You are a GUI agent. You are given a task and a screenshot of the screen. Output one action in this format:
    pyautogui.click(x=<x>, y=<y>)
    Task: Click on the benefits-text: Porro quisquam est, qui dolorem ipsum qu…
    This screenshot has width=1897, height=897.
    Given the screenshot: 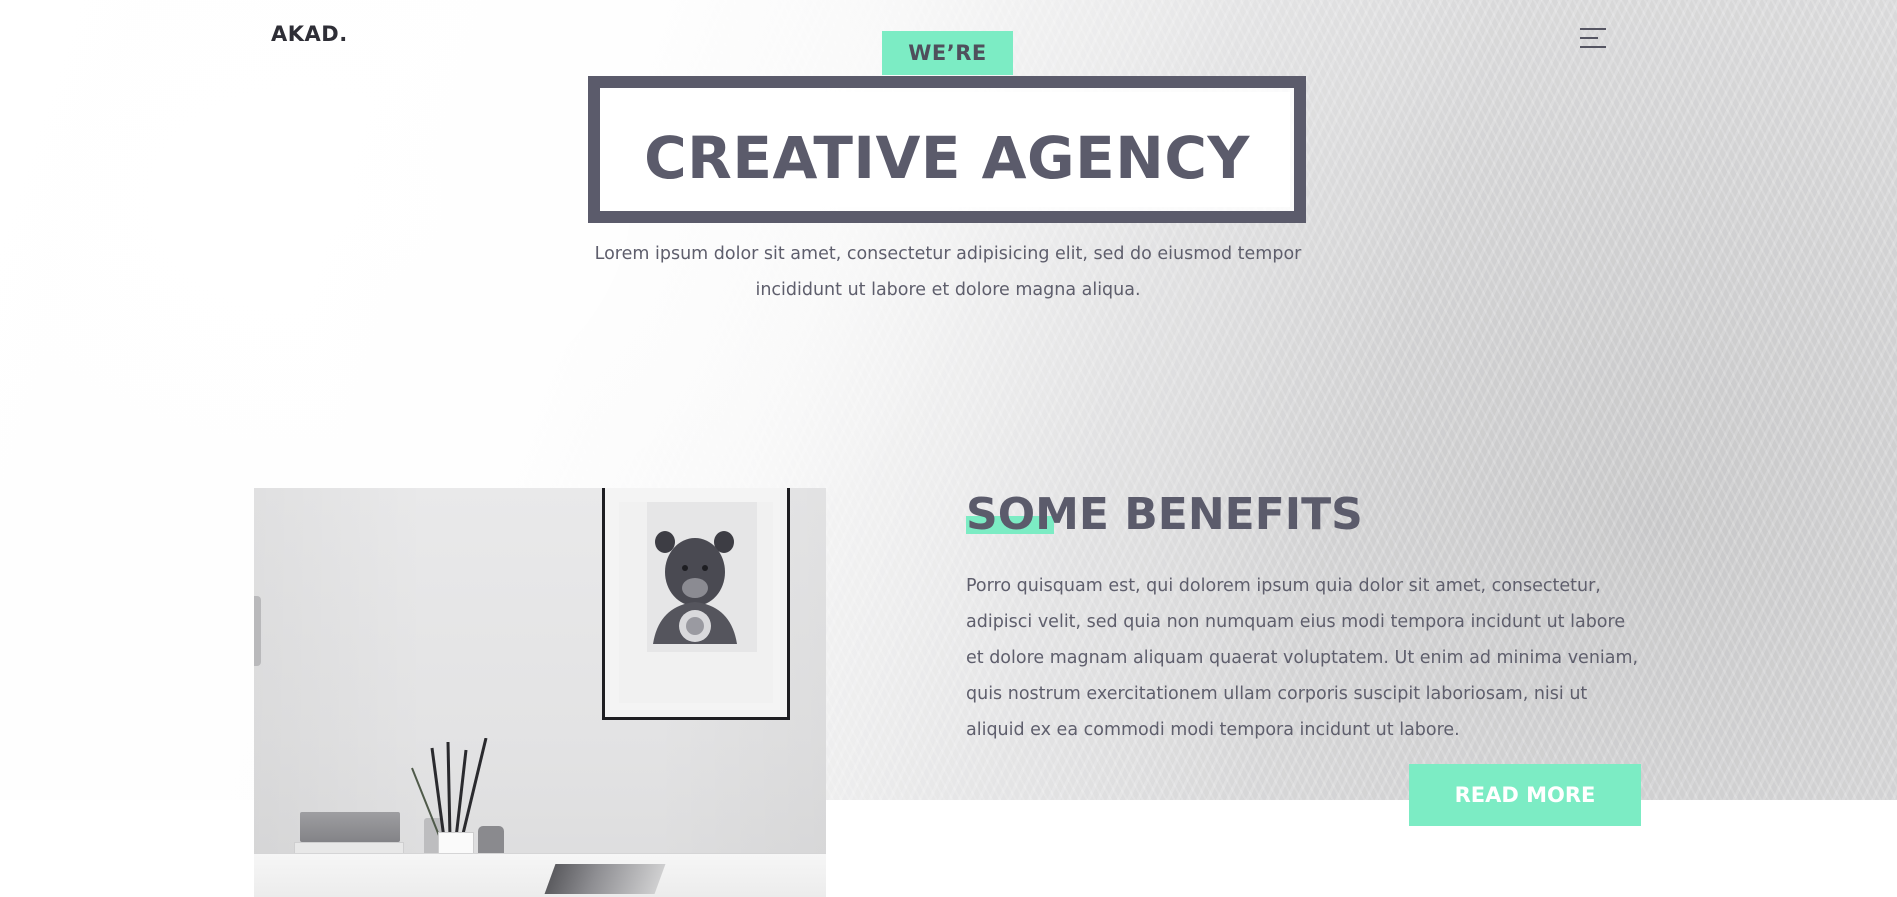 What is the action you would take?
    pyautogui.click(x=1302, y=658)
    